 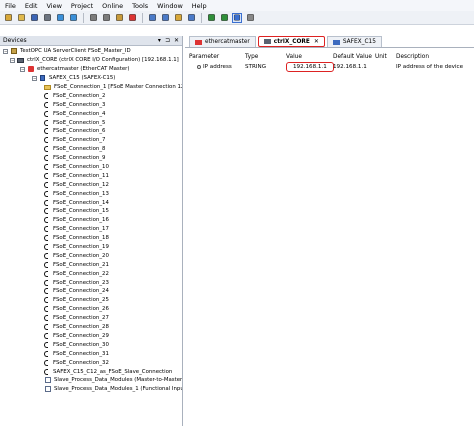 What do you see at coordinates (167, 40) in the screenshot?
I see `panel-pin-icon: ⊐` at bounding box center [167, 40].